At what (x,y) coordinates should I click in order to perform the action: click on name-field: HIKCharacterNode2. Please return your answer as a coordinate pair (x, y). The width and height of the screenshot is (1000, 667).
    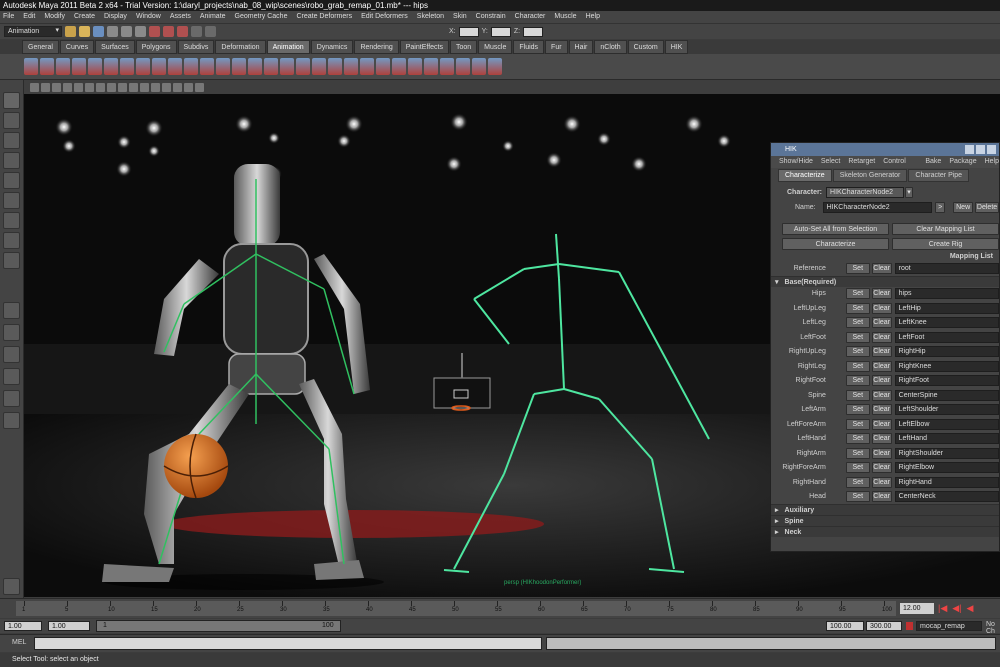
    Looking at the image, I should click on (877, 207).